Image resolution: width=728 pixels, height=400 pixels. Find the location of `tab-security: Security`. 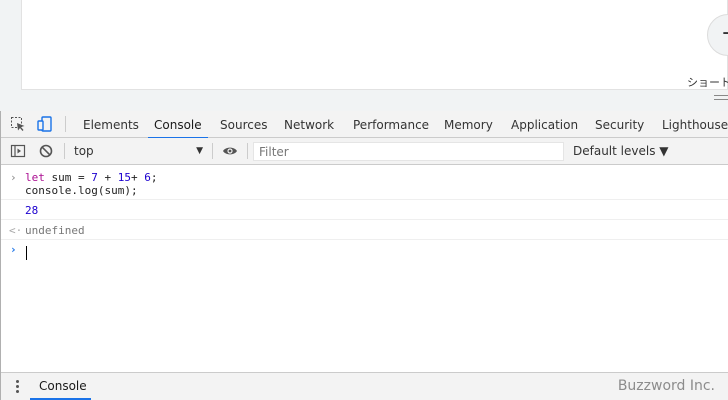

tab-security: Security is located at coordinates (619, 124).